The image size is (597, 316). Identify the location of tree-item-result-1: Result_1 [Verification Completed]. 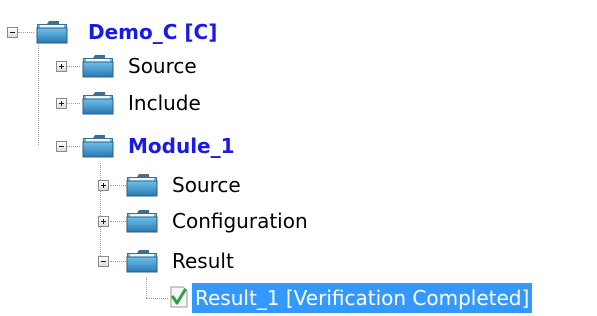
(362, 298).